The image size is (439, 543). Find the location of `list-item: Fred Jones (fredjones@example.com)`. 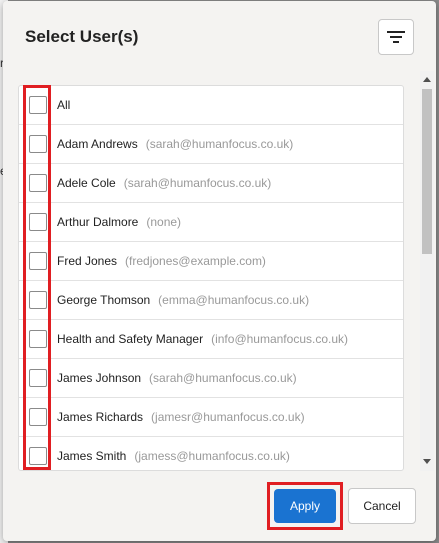

list-item: Fred Jones (fredjones@example.com) is located at coordinates (211, 261).